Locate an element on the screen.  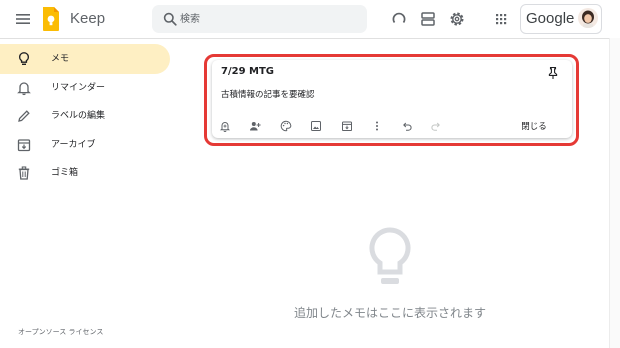
add-person-icon is located at coordinates (255, 126).